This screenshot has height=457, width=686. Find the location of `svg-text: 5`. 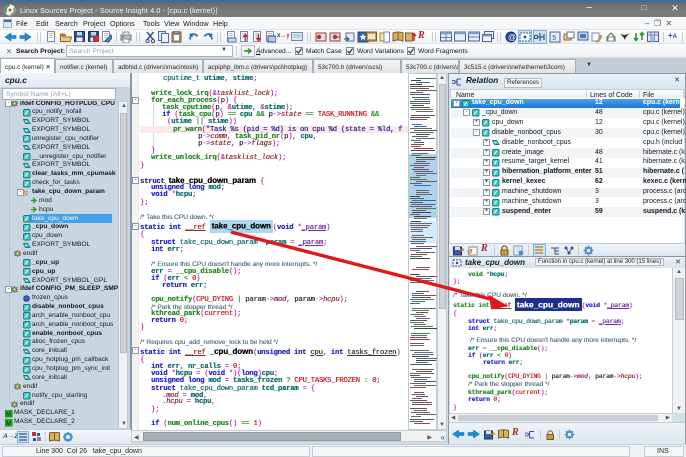

svg-text: 5 is located at coordinates (554, 38).